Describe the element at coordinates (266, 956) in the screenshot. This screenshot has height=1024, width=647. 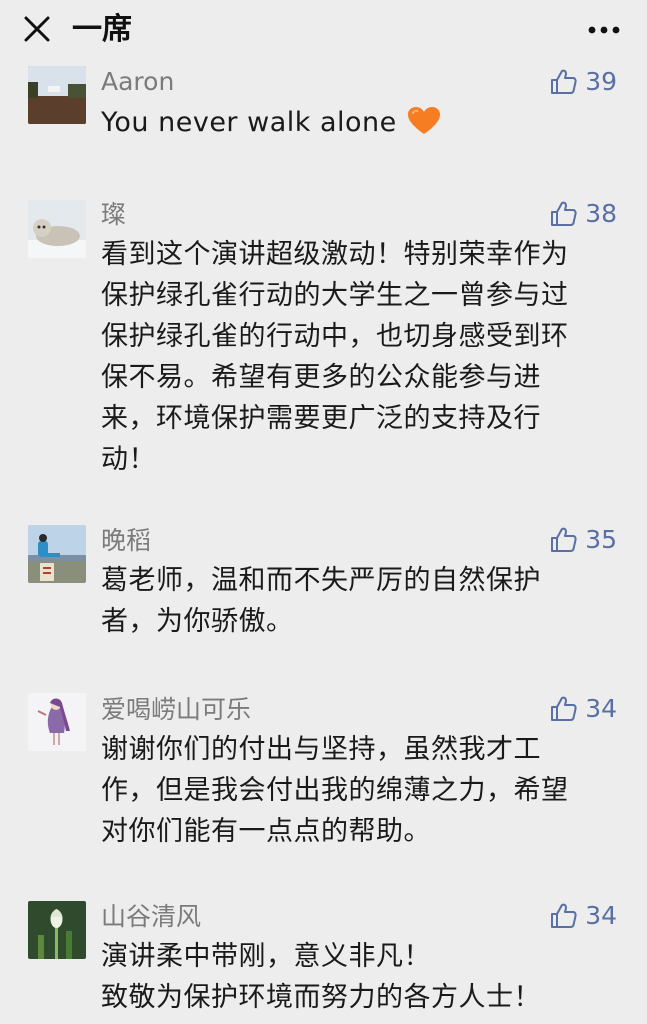
I see `comment-line: 演讲柔中带刚，意义非凡！` at that location.